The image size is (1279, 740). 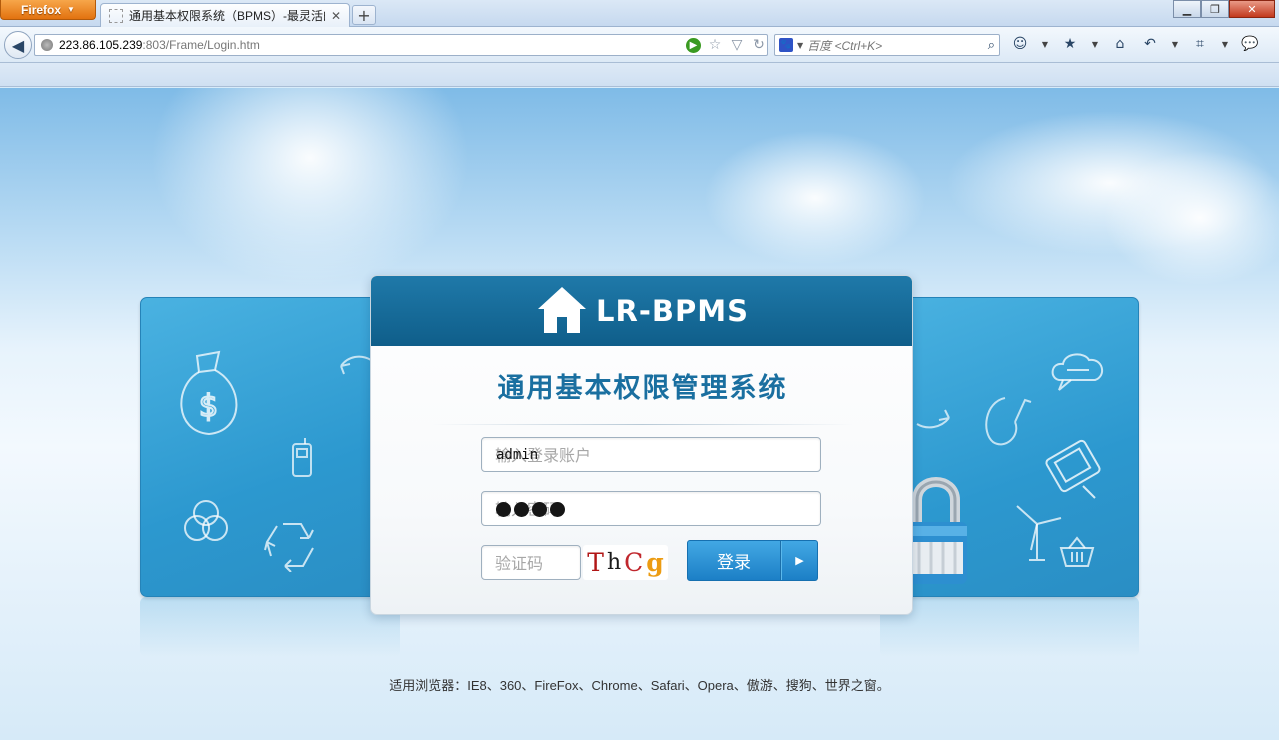 What do you see at coordinates (595, 562) in the screenshot?
I see `captcha-char: T` at bounding box center [595, 562].